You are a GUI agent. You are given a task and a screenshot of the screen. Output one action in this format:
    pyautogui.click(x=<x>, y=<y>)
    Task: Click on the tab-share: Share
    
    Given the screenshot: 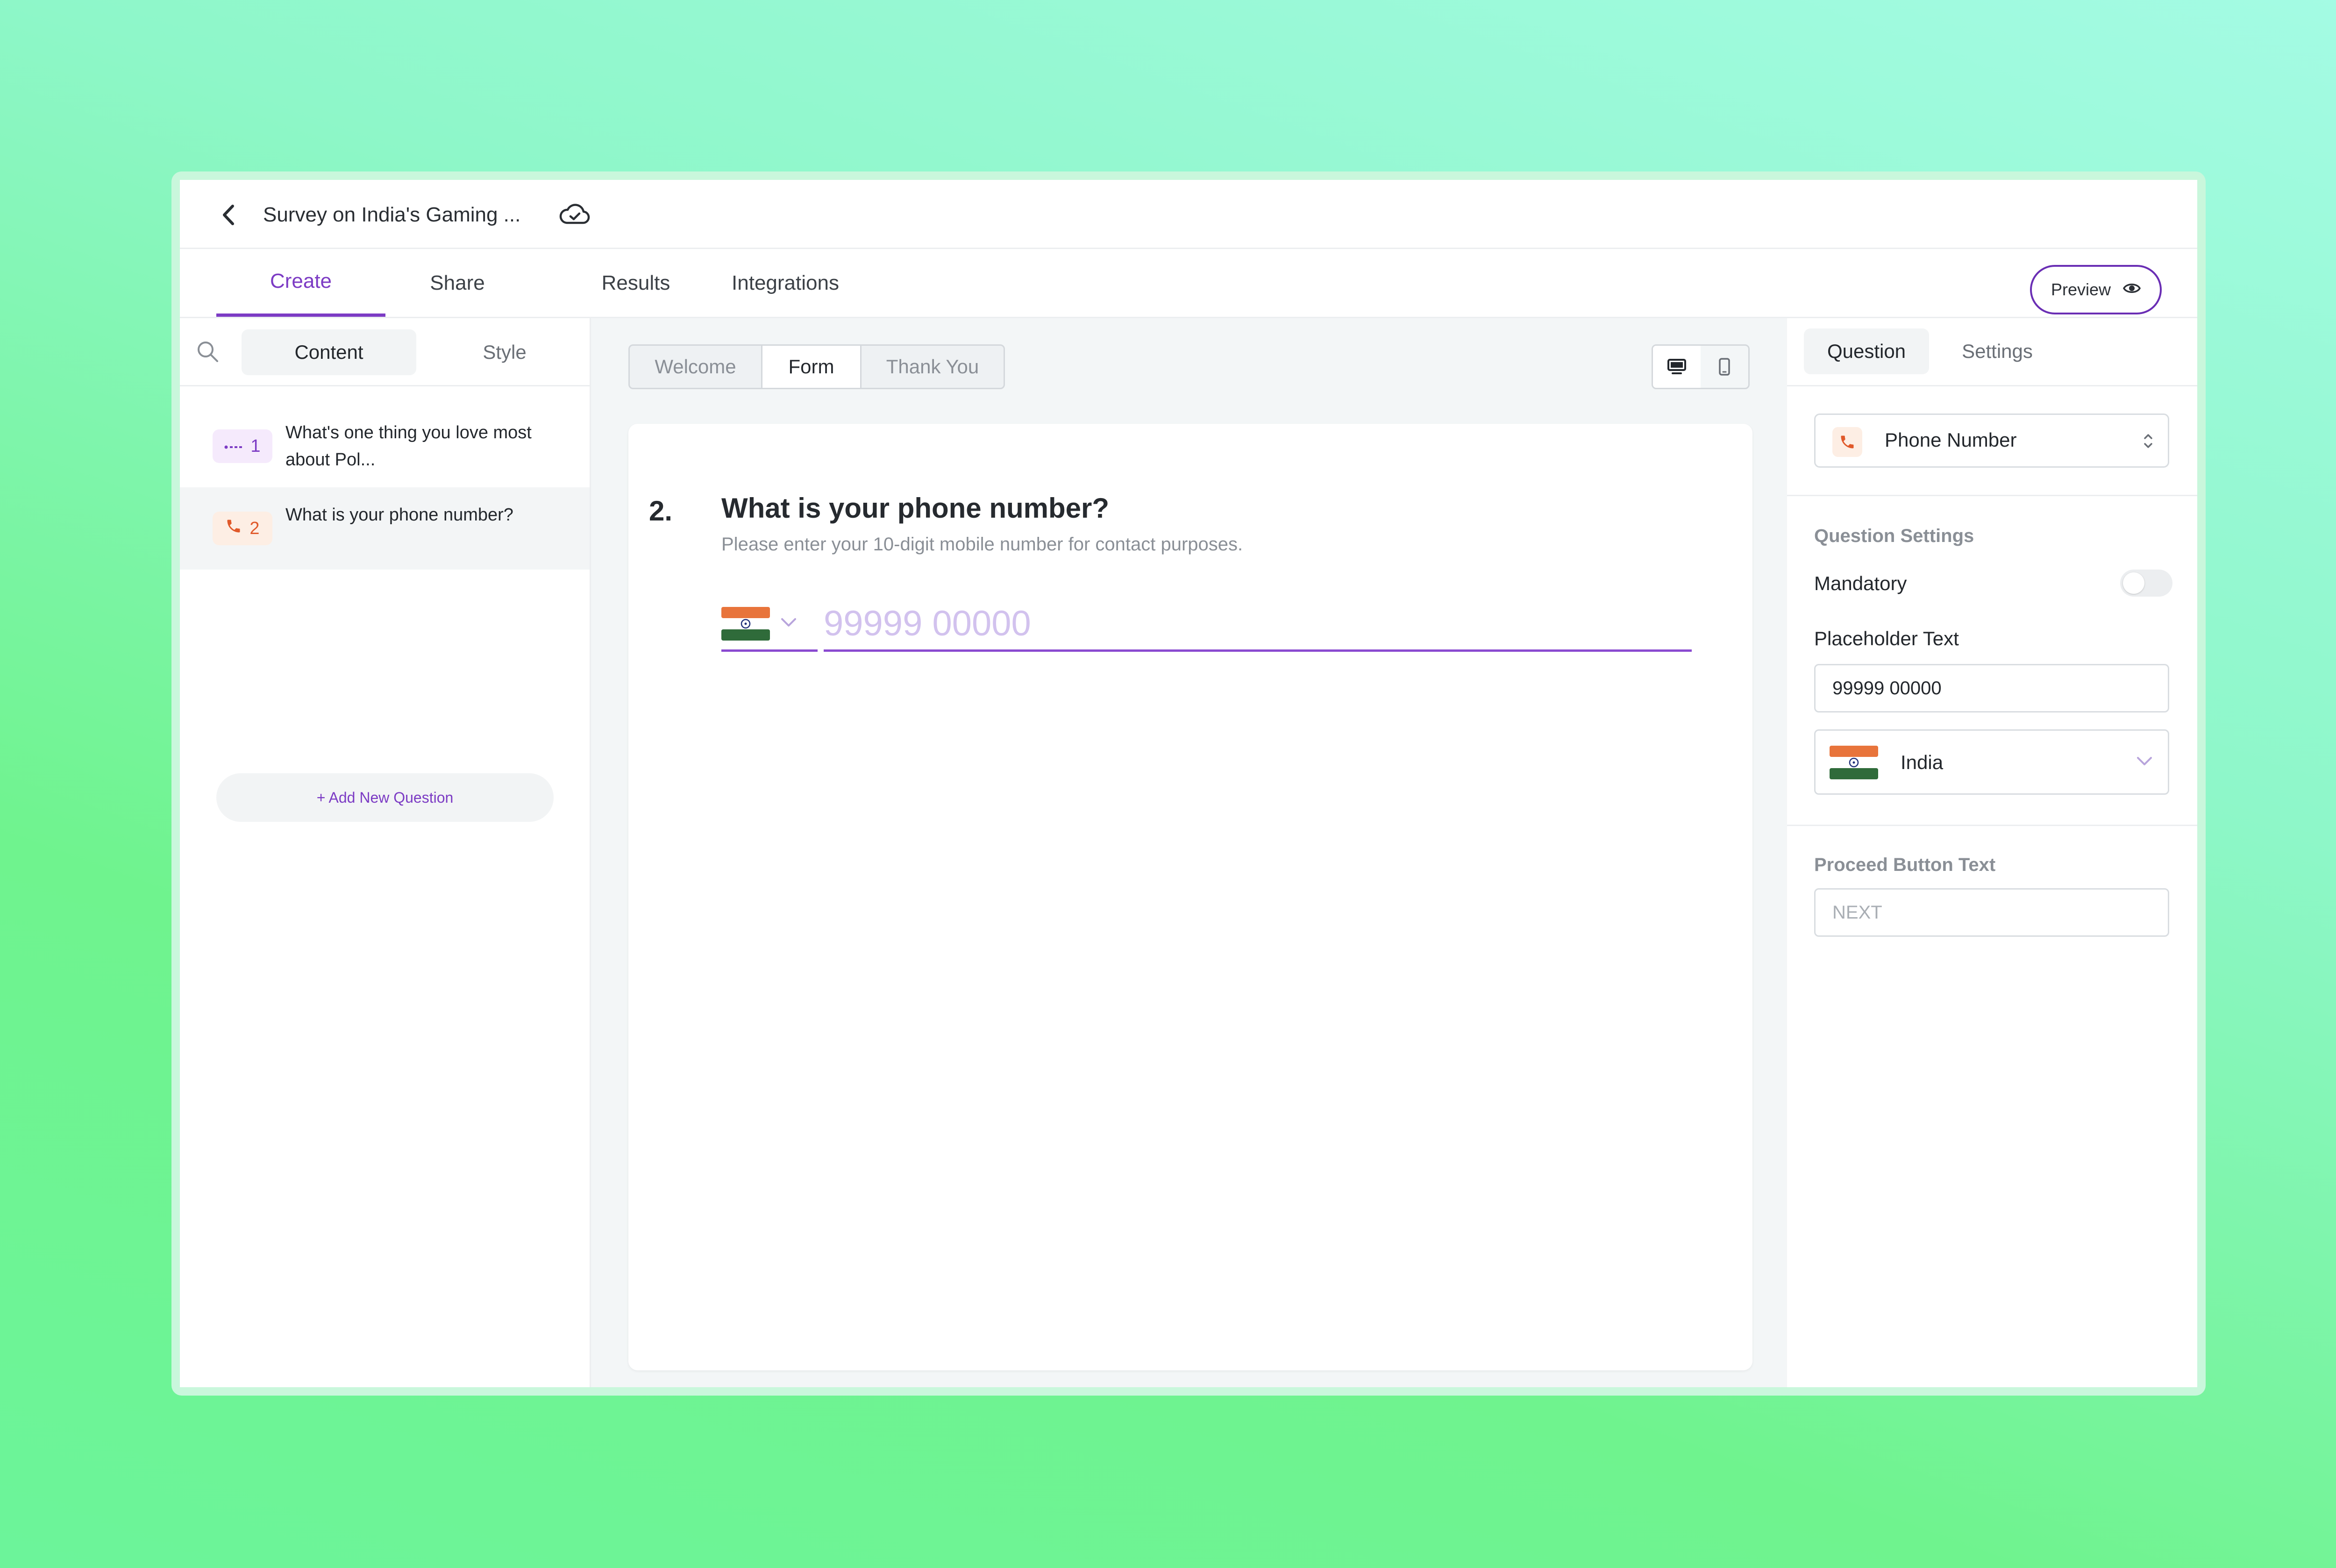 What is the action you would take?
    pyautogui.click(x=457, y=283)
    